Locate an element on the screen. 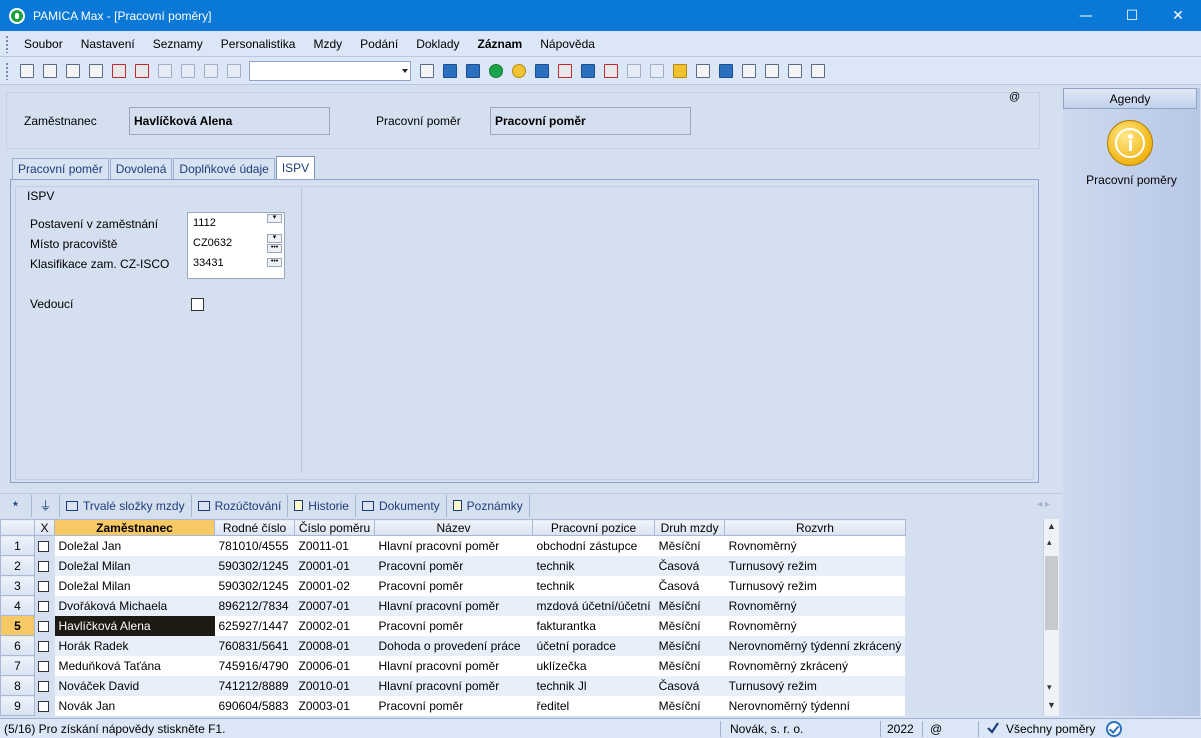 Image resolution: width=1201 pixels, height=738 pixels. row-number: 3 is located at coordinates (17, 585).